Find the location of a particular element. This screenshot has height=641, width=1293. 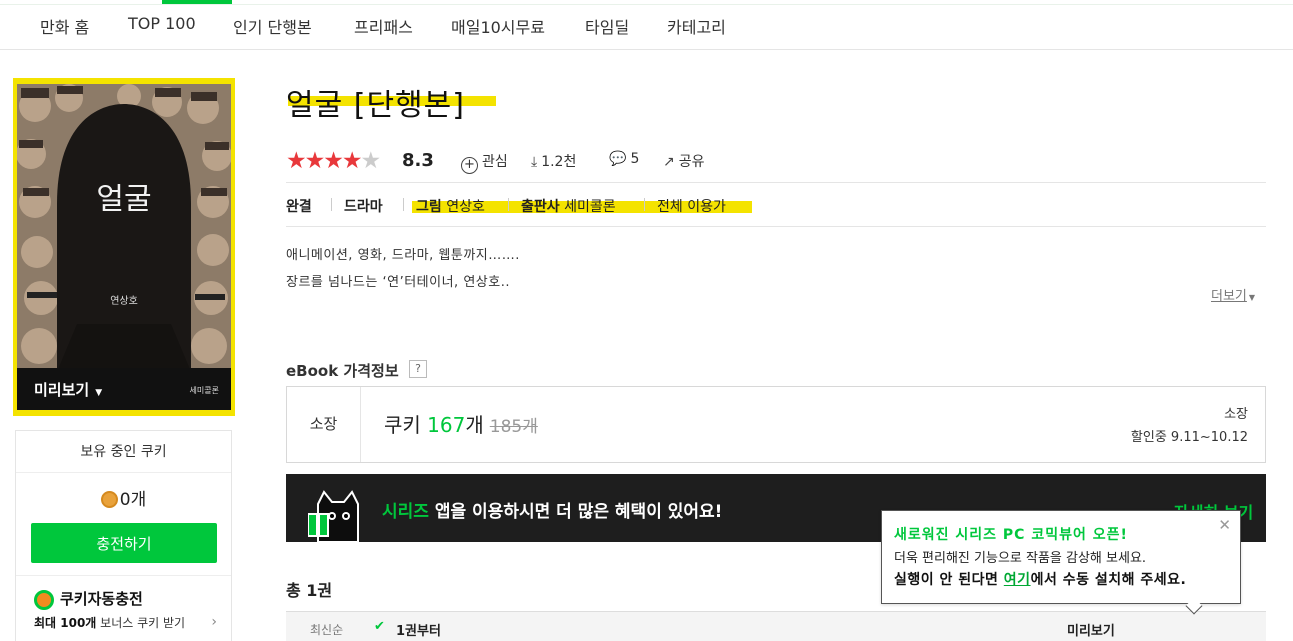

svg-text: 연상호 is located at coordinates (124, 301).